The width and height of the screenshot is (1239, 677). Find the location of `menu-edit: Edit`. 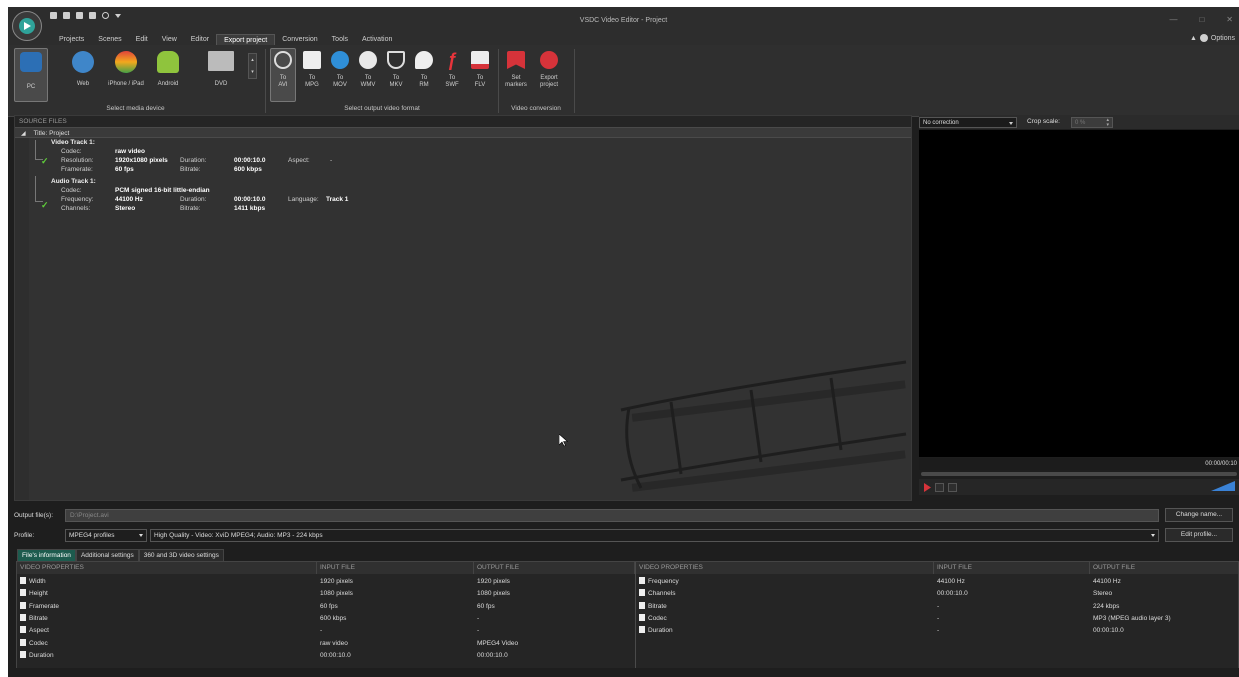

menu-edit: Edit is located at coordinates (142, 39).